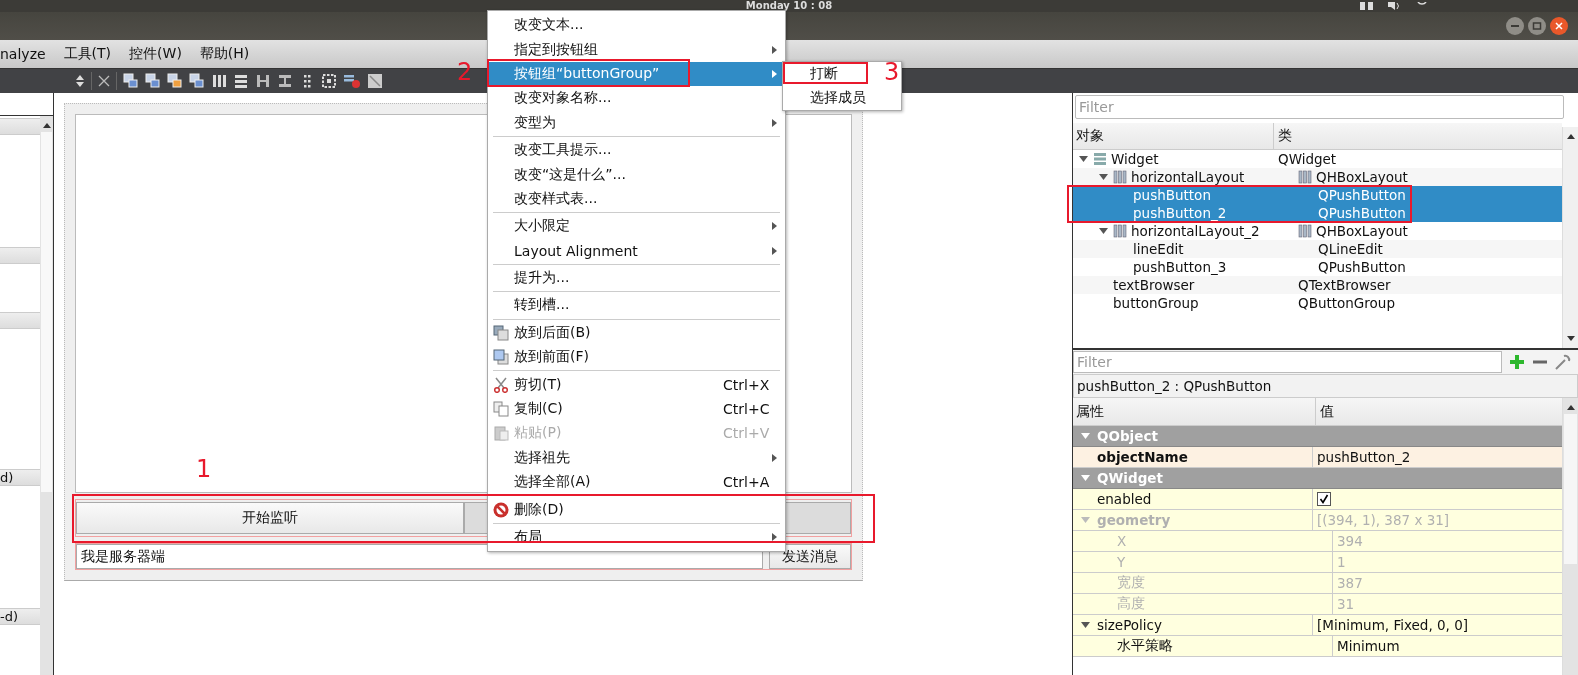 The image size is (1578, 675). I want to click on category-header: -d), so click(20, 616).